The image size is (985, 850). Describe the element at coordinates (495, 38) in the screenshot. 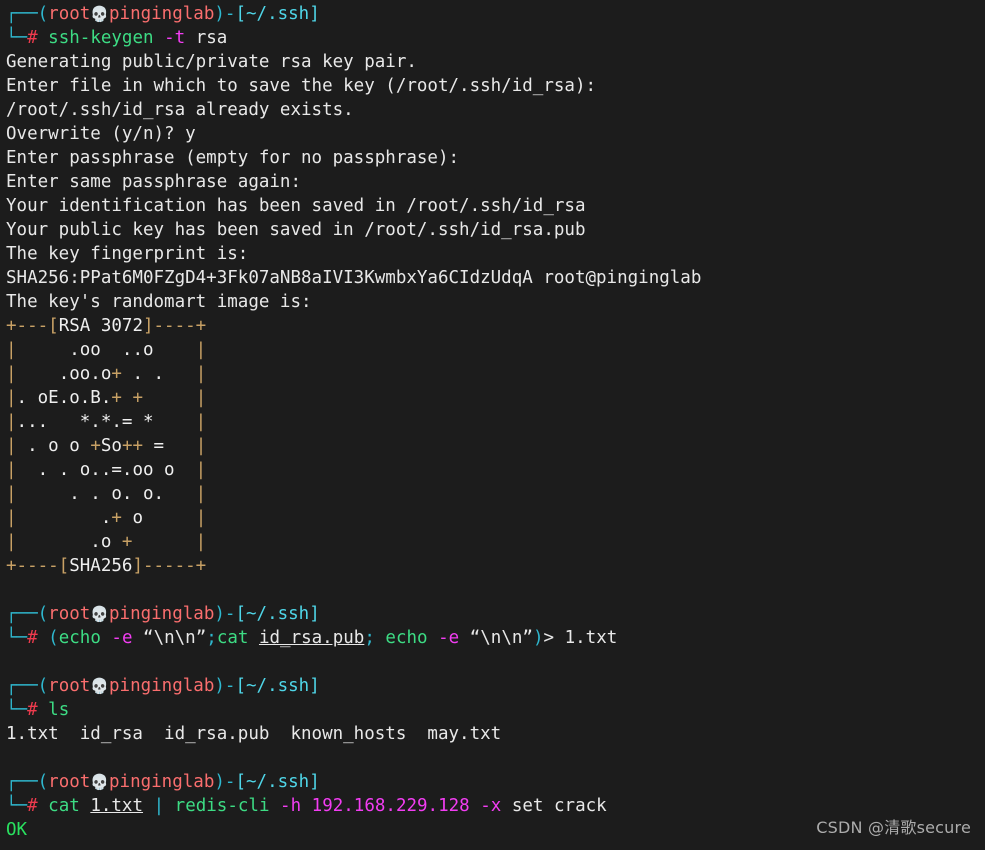

I see `command-line-keygen: └─# ssh-keygen -t rsa` at that location.